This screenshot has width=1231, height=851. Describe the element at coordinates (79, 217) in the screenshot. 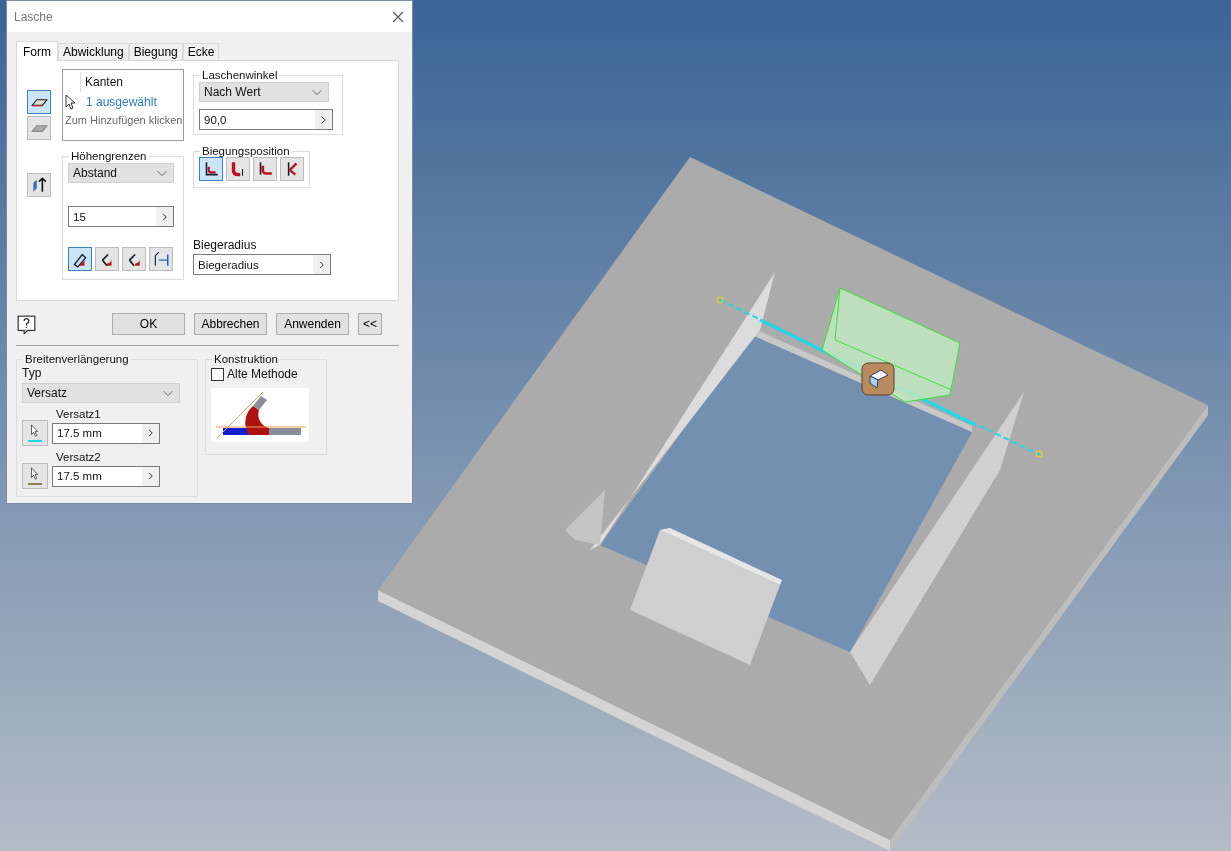

I see `field-value: 15` at that location.